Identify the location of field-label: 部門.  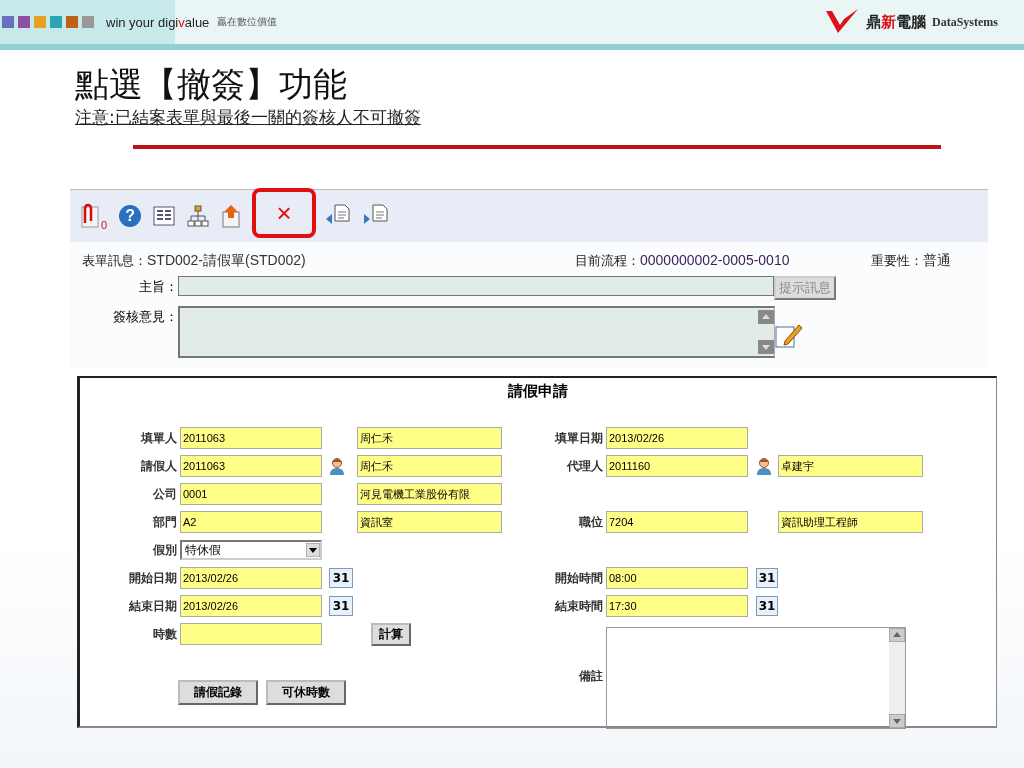
(165, 522).